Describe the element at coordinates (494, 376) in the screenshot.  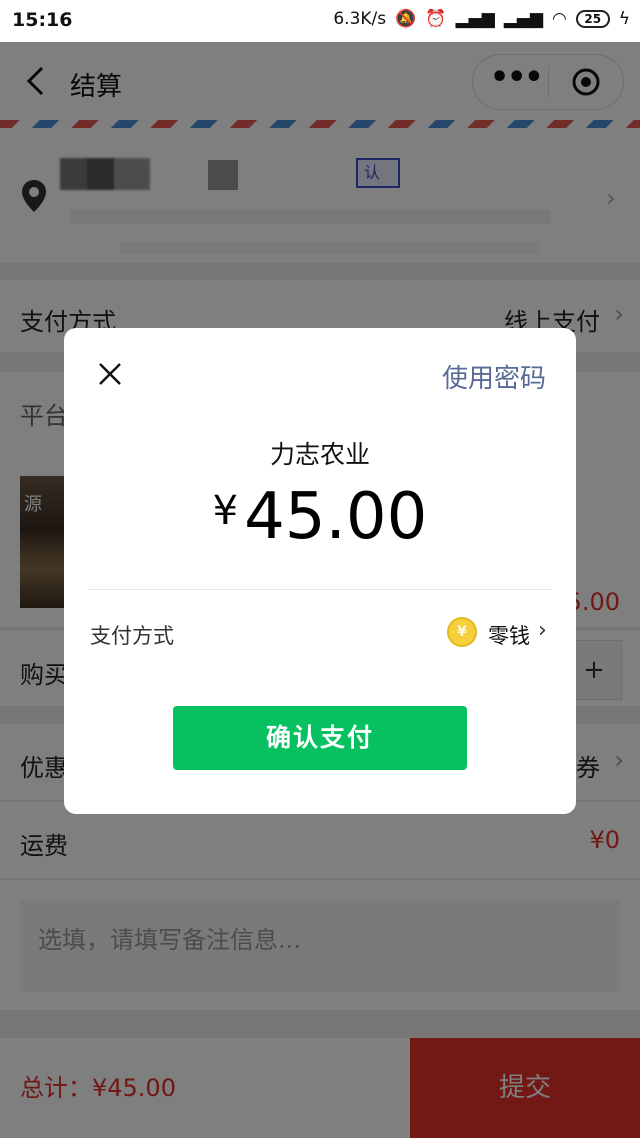
I see `use-password-link: 使用密码` at that location.